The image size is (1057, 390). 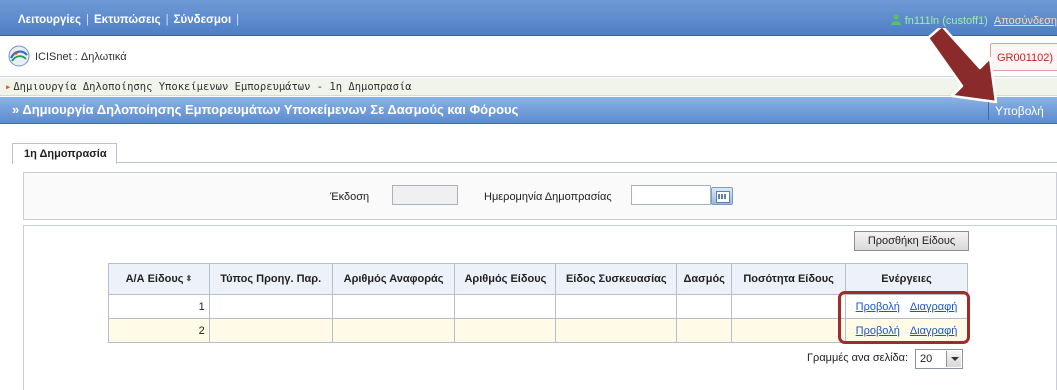 What do you see at coordinates (8, 87) in the screenshot?
I see `breadcrumb-arrow-icon: ▸` at bounding box center [8, 87].